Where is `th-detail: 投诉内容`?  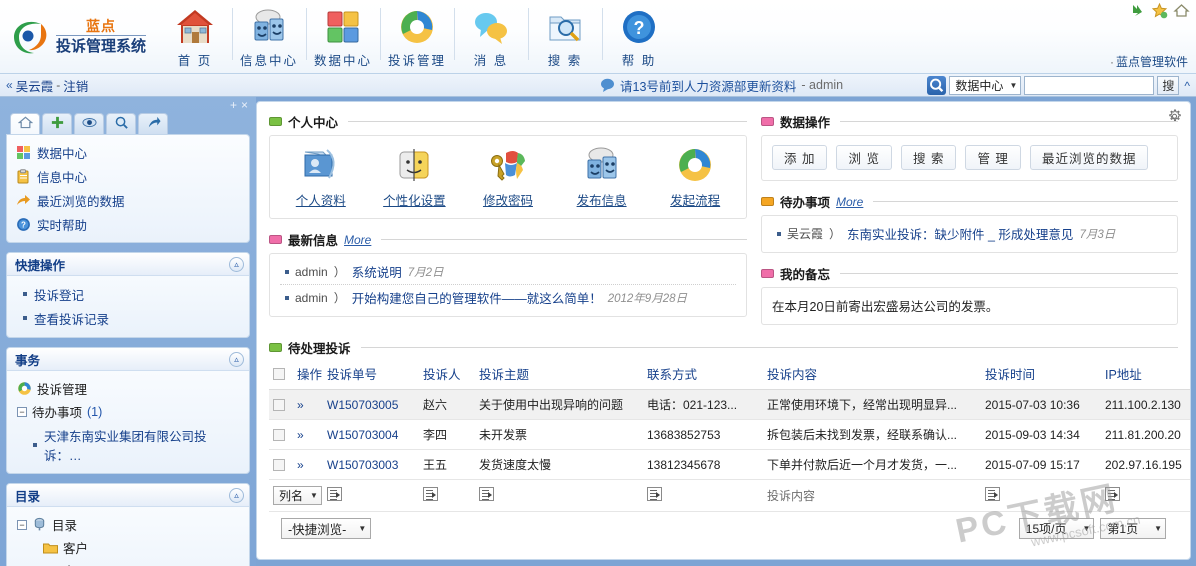 th-detail: 投诉内容 is located at coordinates (872, 374).